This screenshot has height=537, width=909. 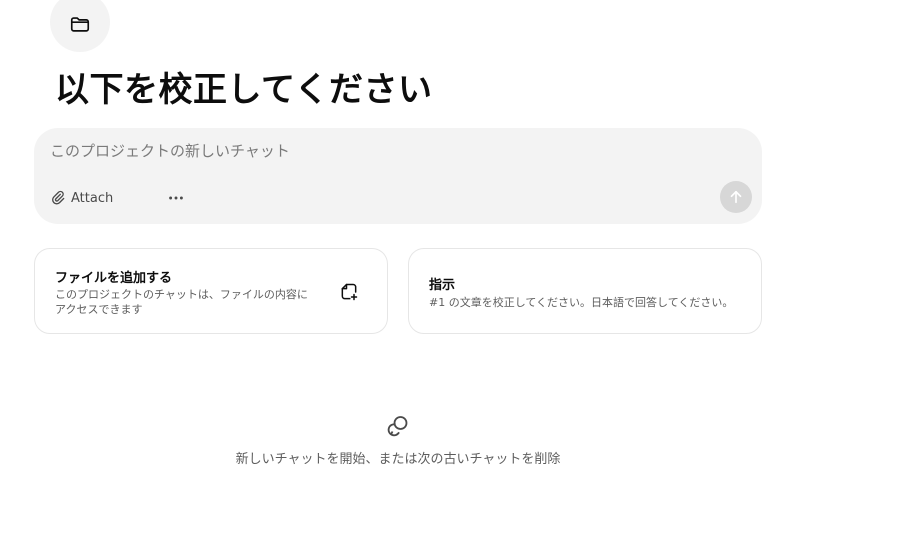 What do you see at coordinates (398, 440) in the screenshot?
I see `empty-chat-state: 新しいチャットを開始、または次の古いチャットを削除` at bounding box center [398, 440].